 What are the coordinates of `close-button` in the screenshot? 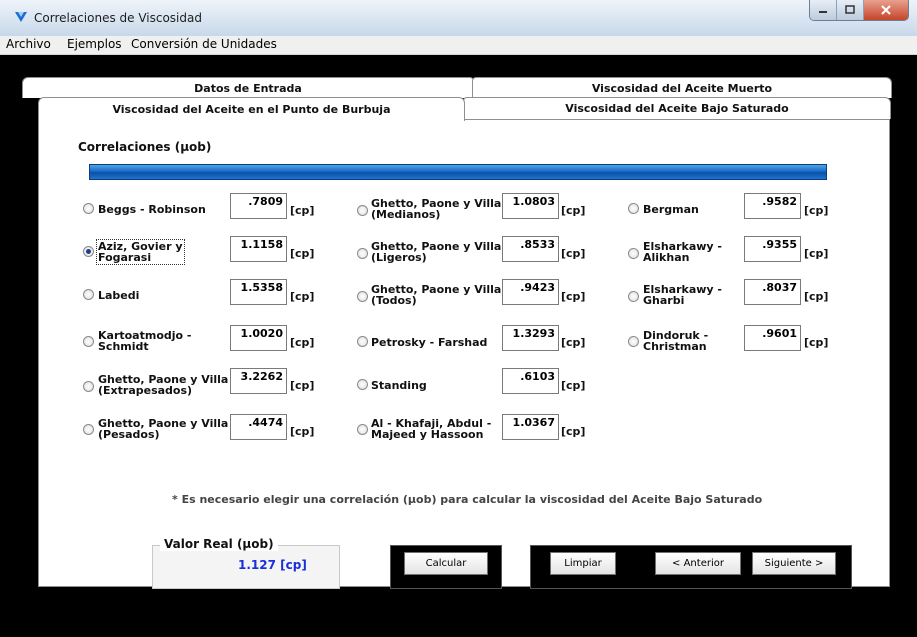 It's located at (886, 10).